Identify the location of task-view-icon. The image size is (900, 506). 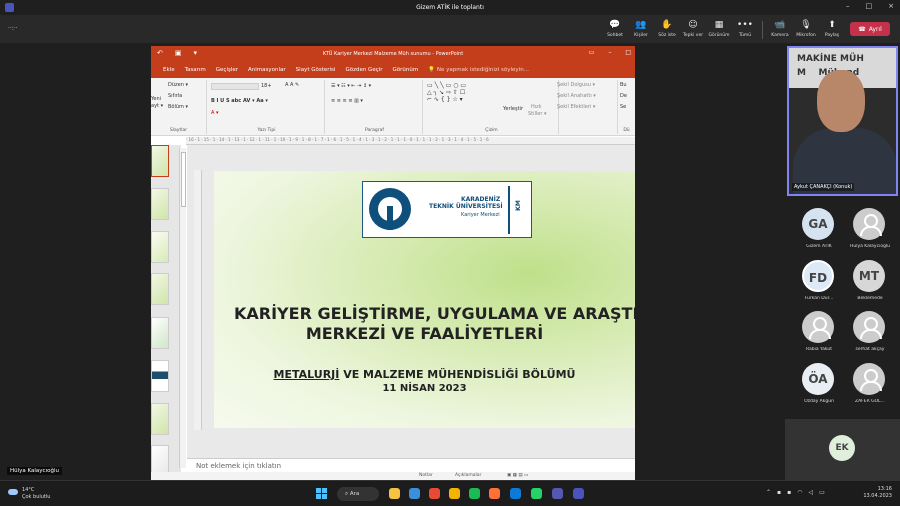
(394, 493).